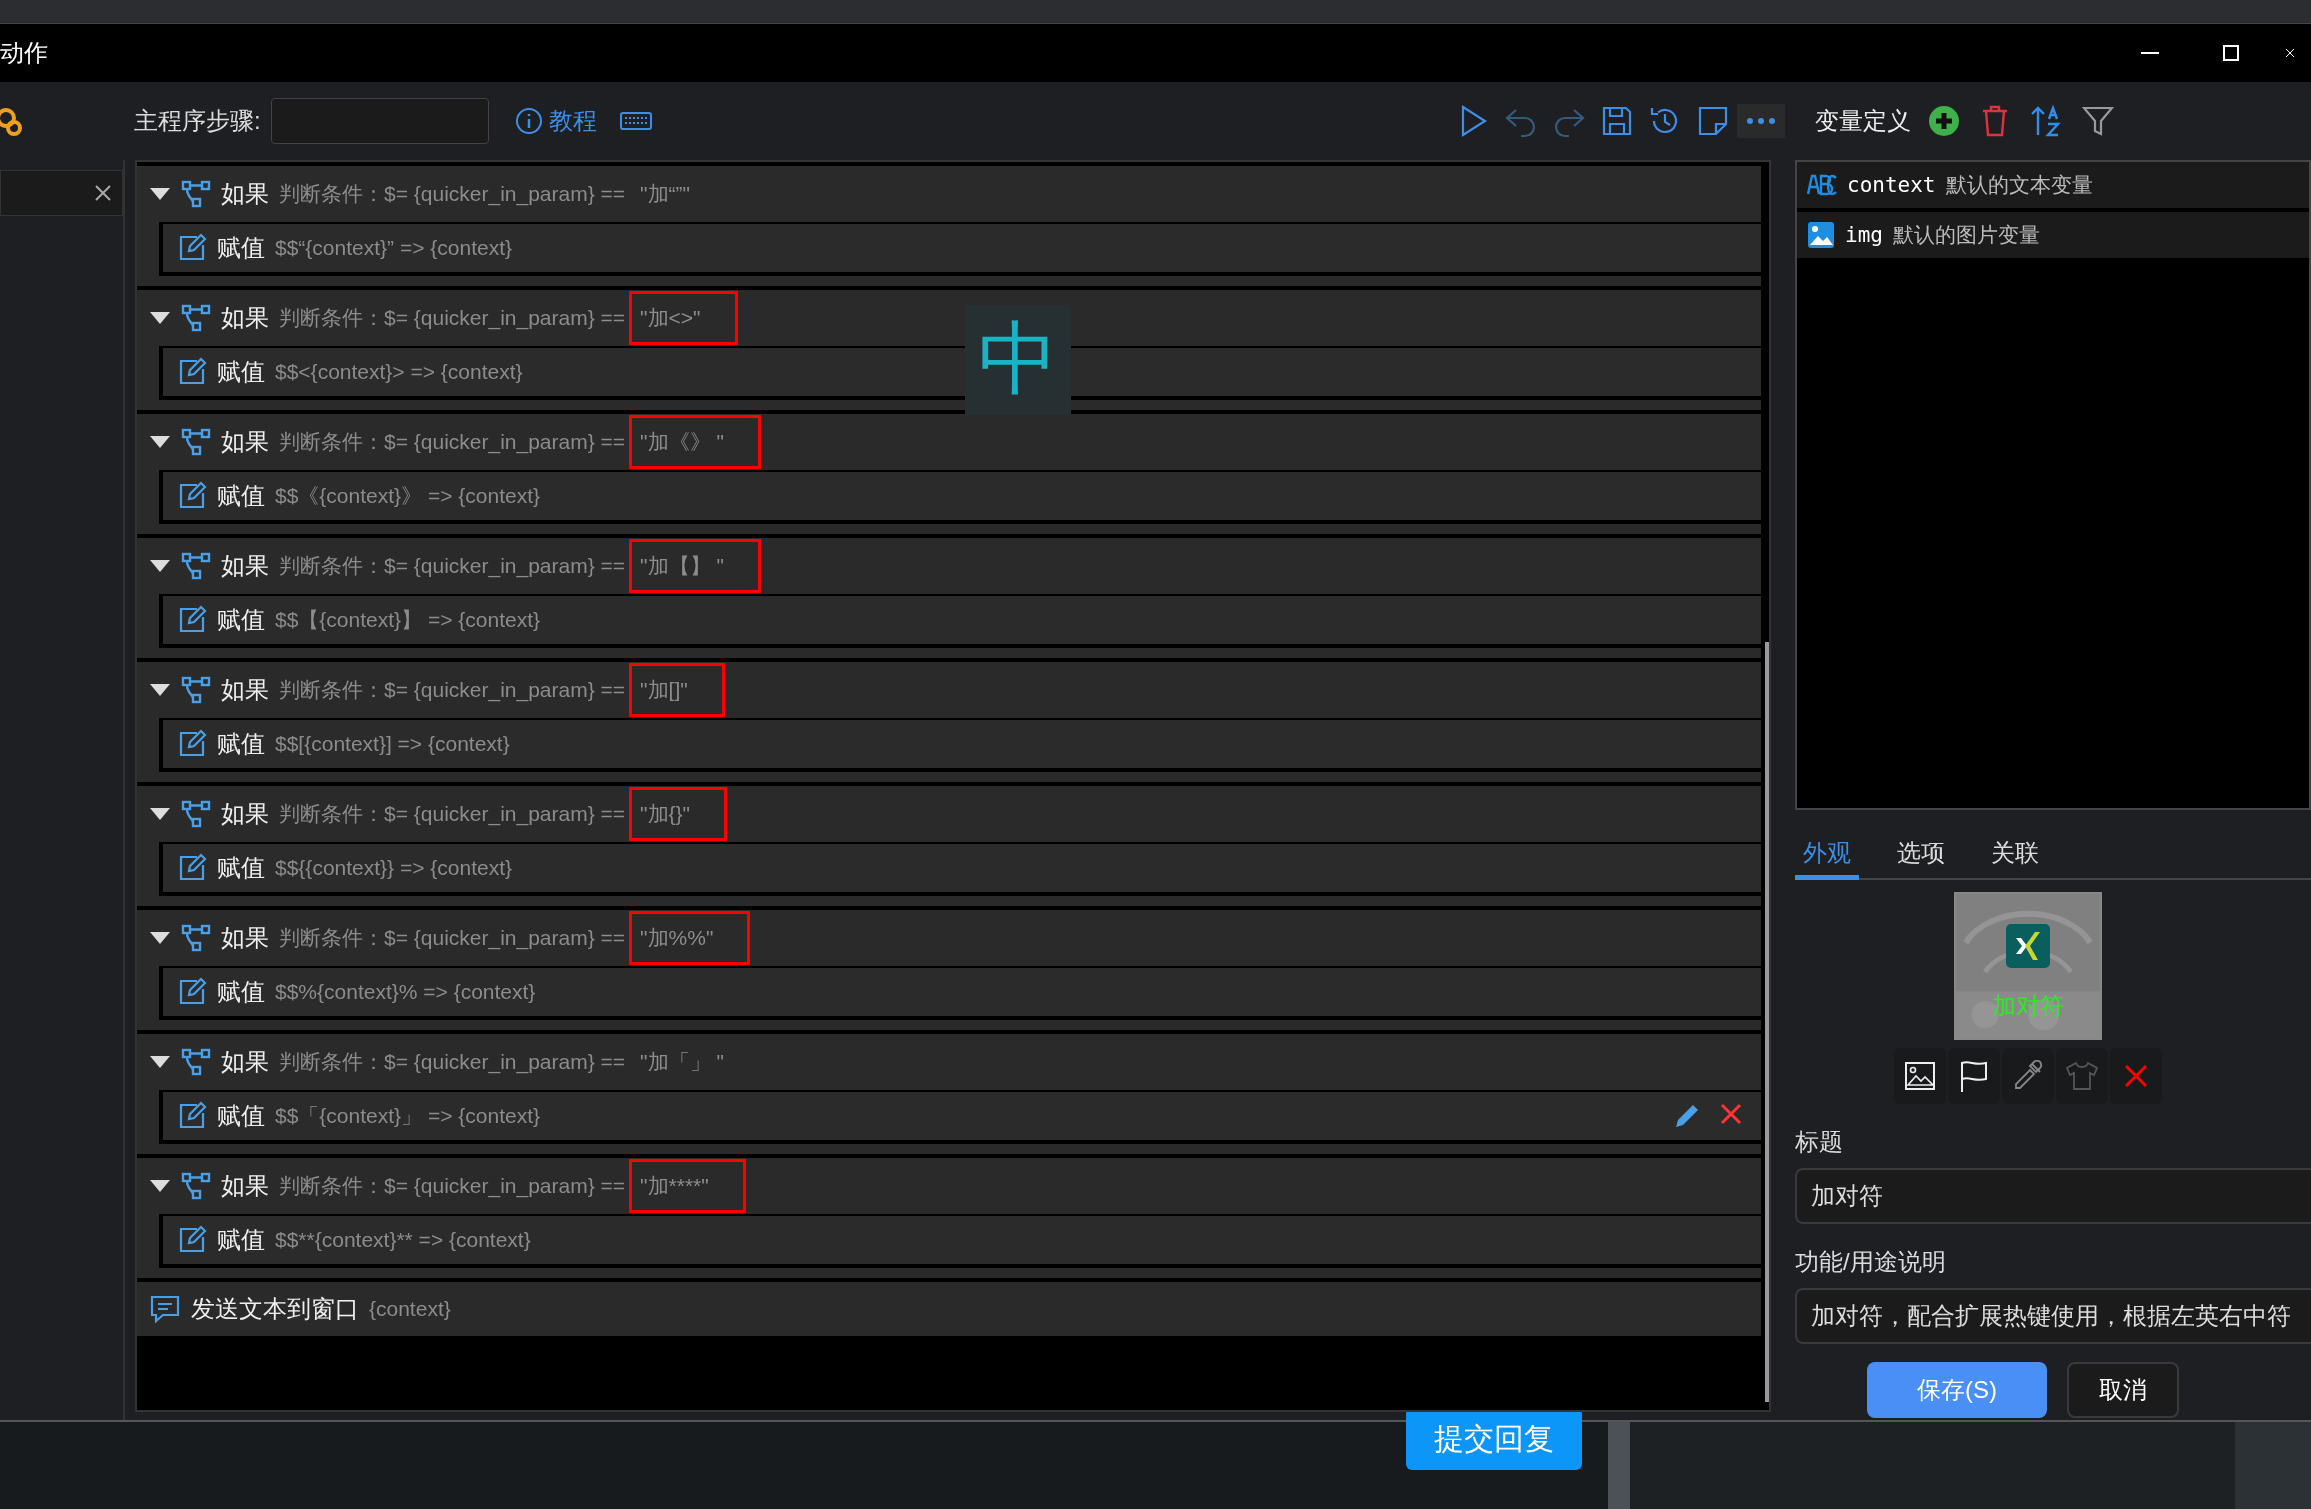 The width and height of the screenshot is (2311, 1509). I want to click on variable-name: img, so click(1864, 235).